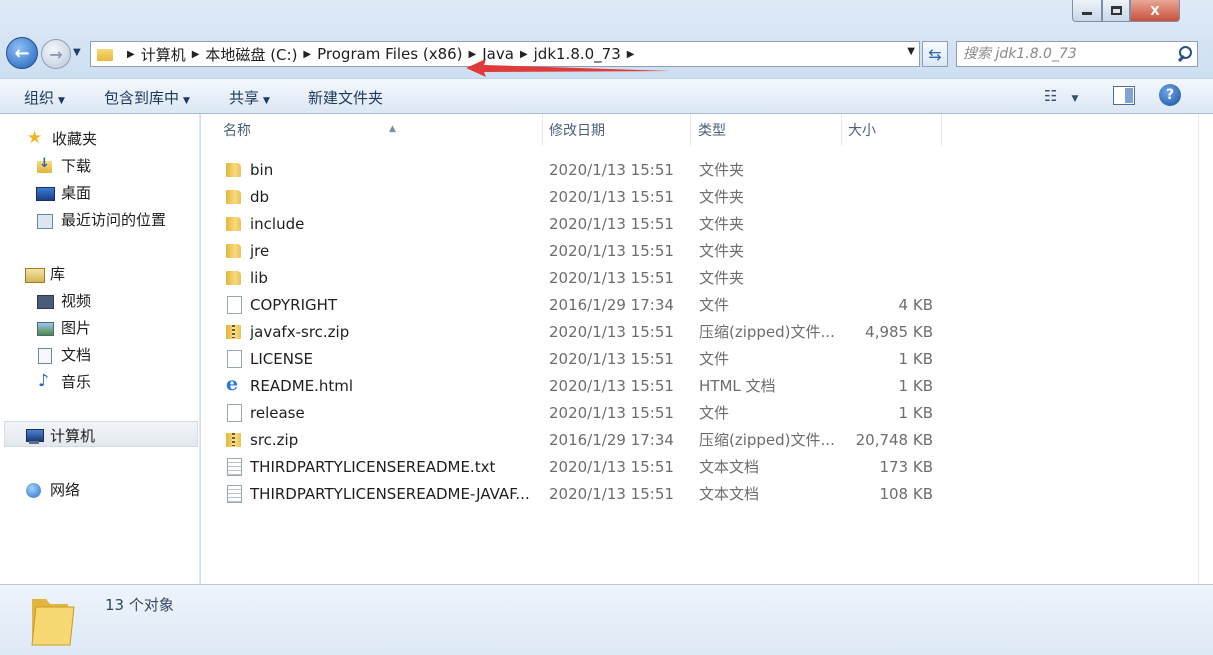  I want to click on nav-desktop: 桌面, so click(63, 192).